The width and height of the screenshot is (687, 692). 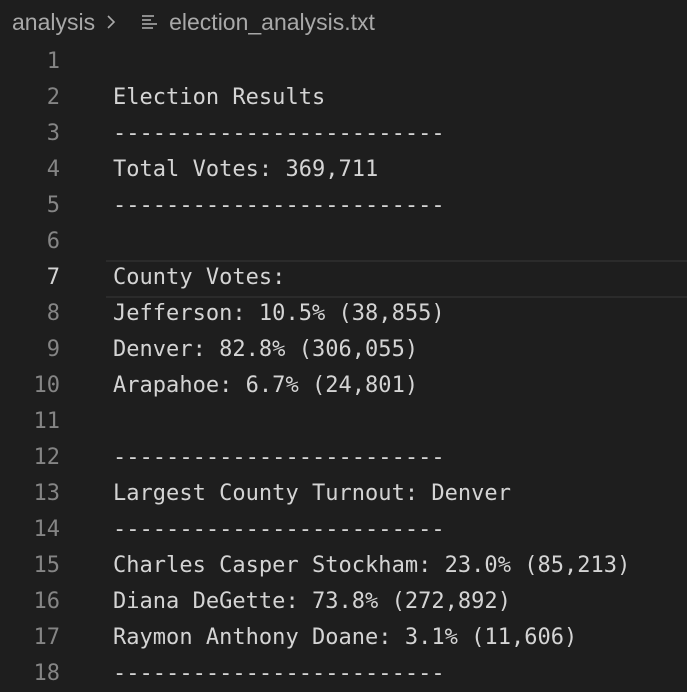 I want to click on line-text: Arapahoe: 6.7% (24,801), so click(x=265, y=386).